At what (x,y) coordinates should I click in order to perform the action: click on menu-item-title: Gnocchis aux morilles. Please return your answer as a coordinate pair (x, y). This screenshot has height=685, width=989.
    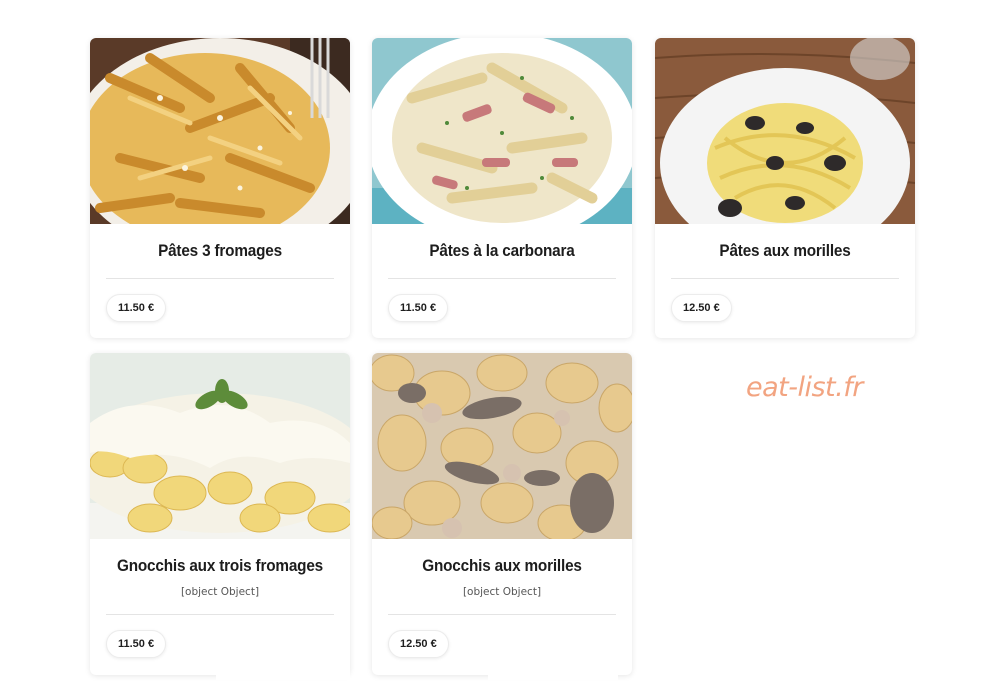
    Looking at the image, I should click on (502, 565).